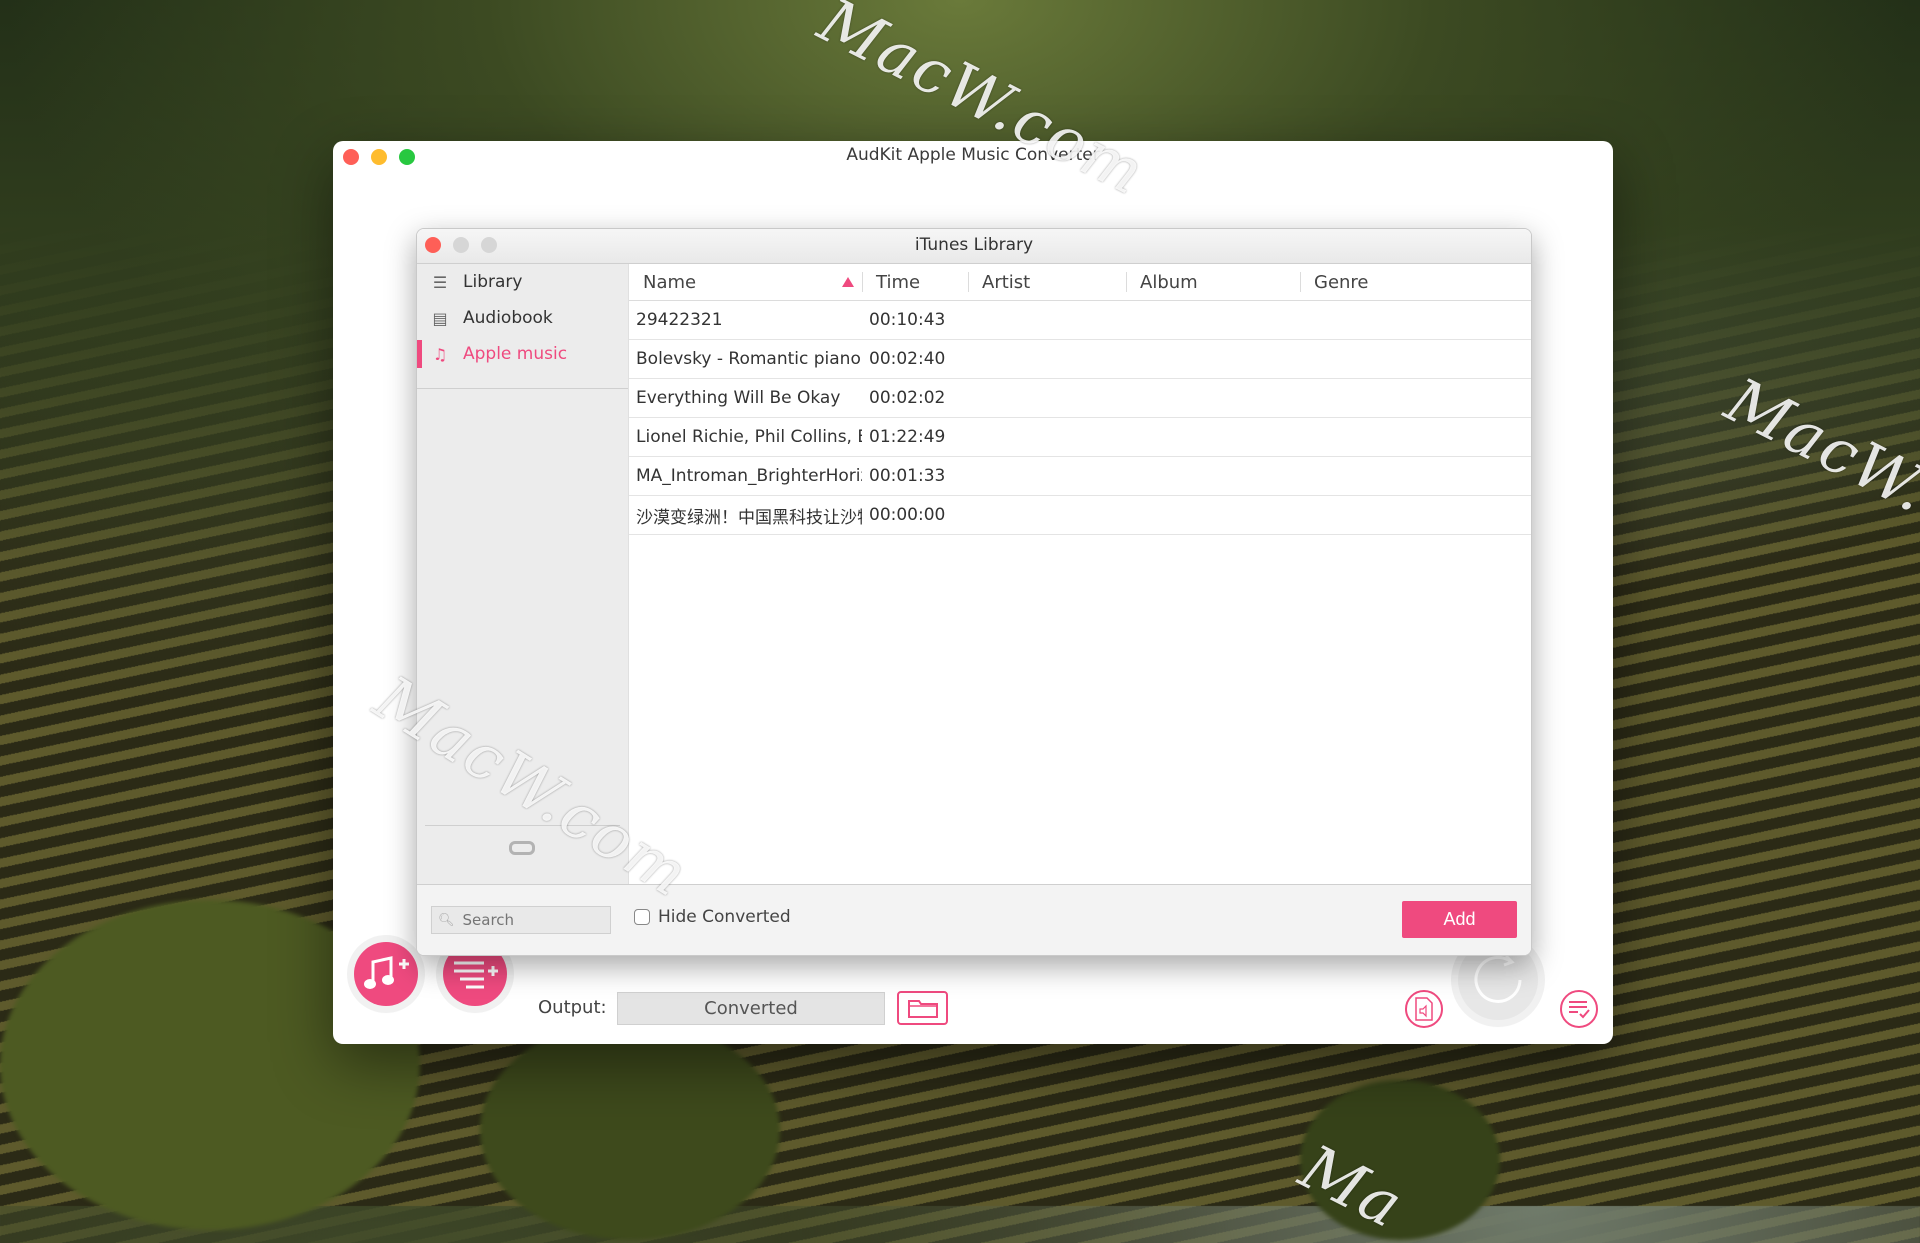 The image size is (1920, 1243). What do you see at coordinates (476, 975) in the screenshot?
I see `list-plus-icon` at bounding box center [476, 975].